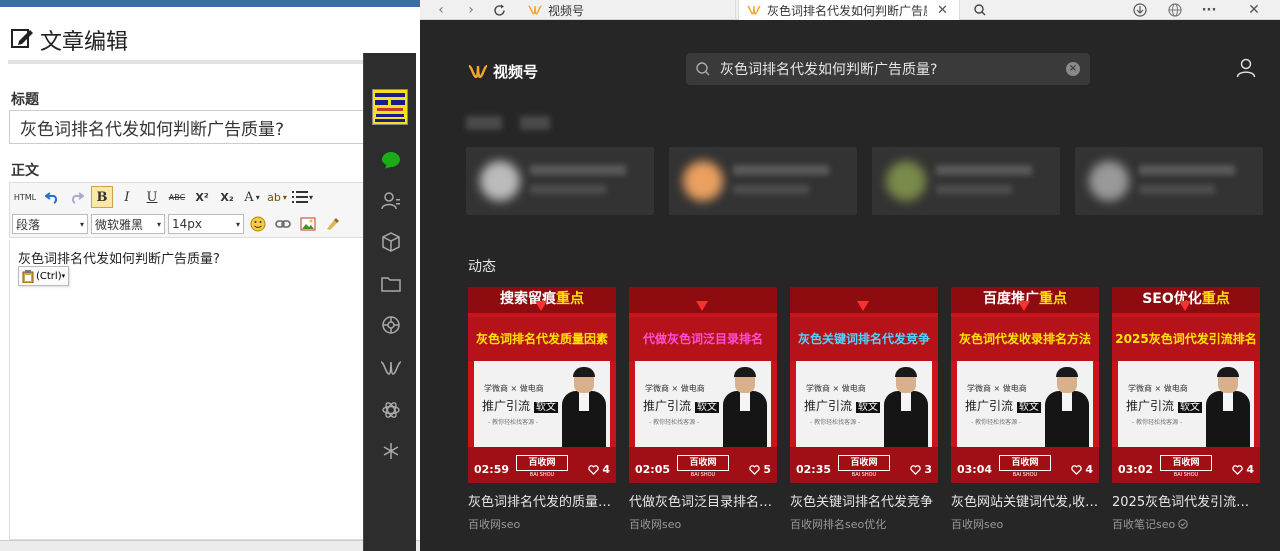 Image resolution: width=1280 pixels, height=551 pixels. I want to click on redo-button, so click(77, 197).